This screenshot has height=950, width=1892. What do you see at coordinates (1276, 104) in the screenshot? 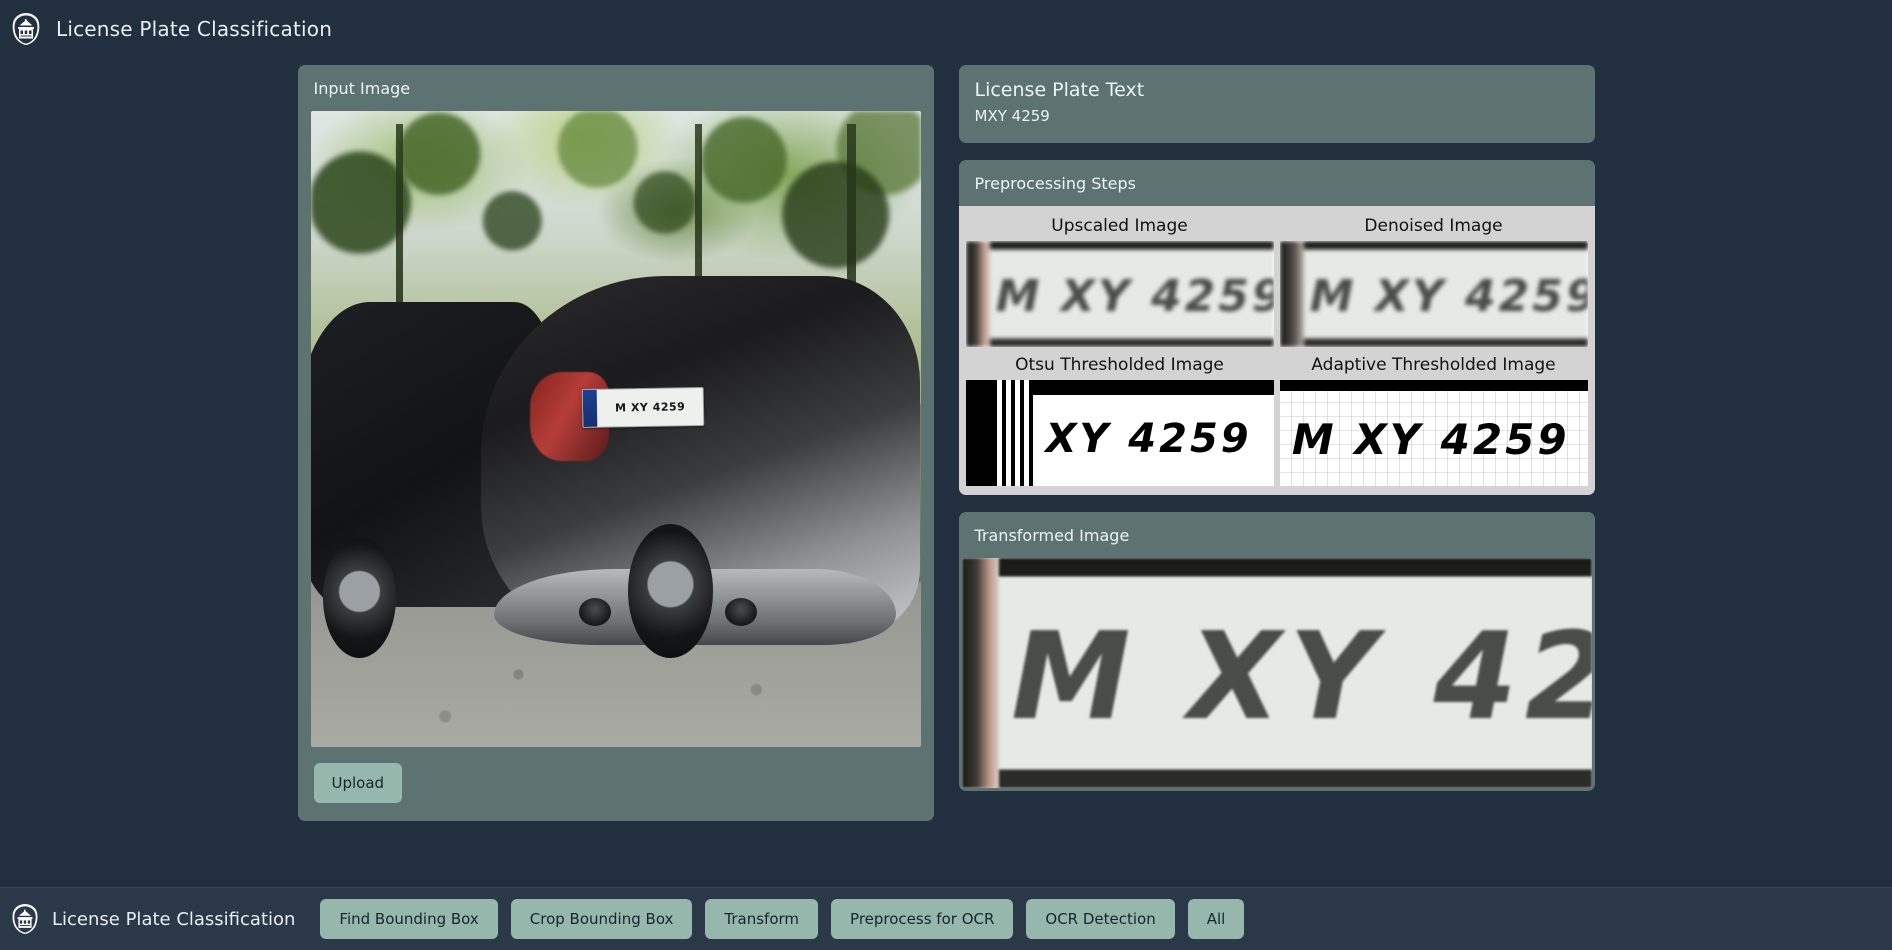
I see `license-plate-text-panel: License Plate Text MXY 4259` at bounding box center [1276, 104].